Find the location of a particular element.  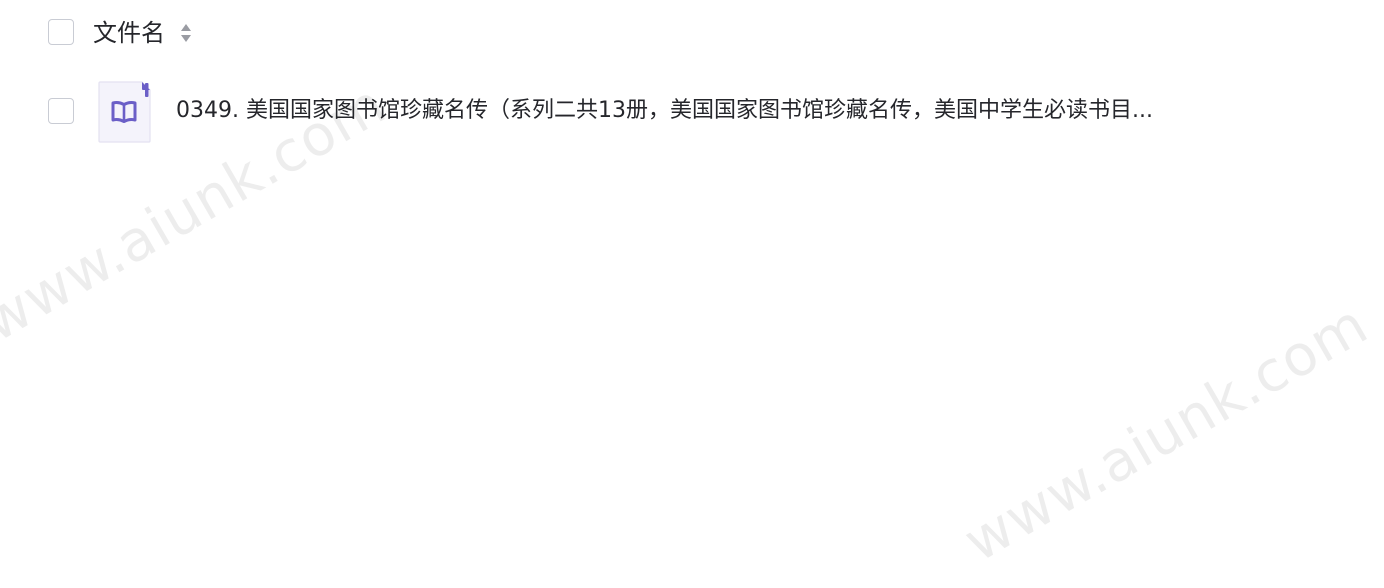

select-all-checkbox is located at coordinates (61, 32).